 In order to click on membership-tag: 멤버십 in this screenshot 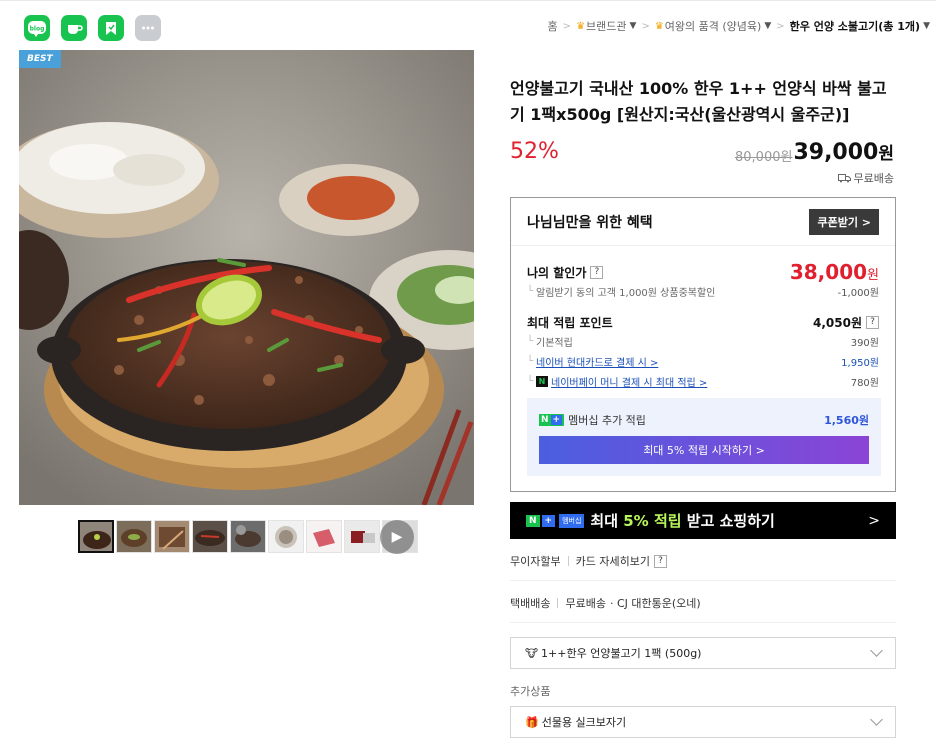, I will do `click(572, 520)`.